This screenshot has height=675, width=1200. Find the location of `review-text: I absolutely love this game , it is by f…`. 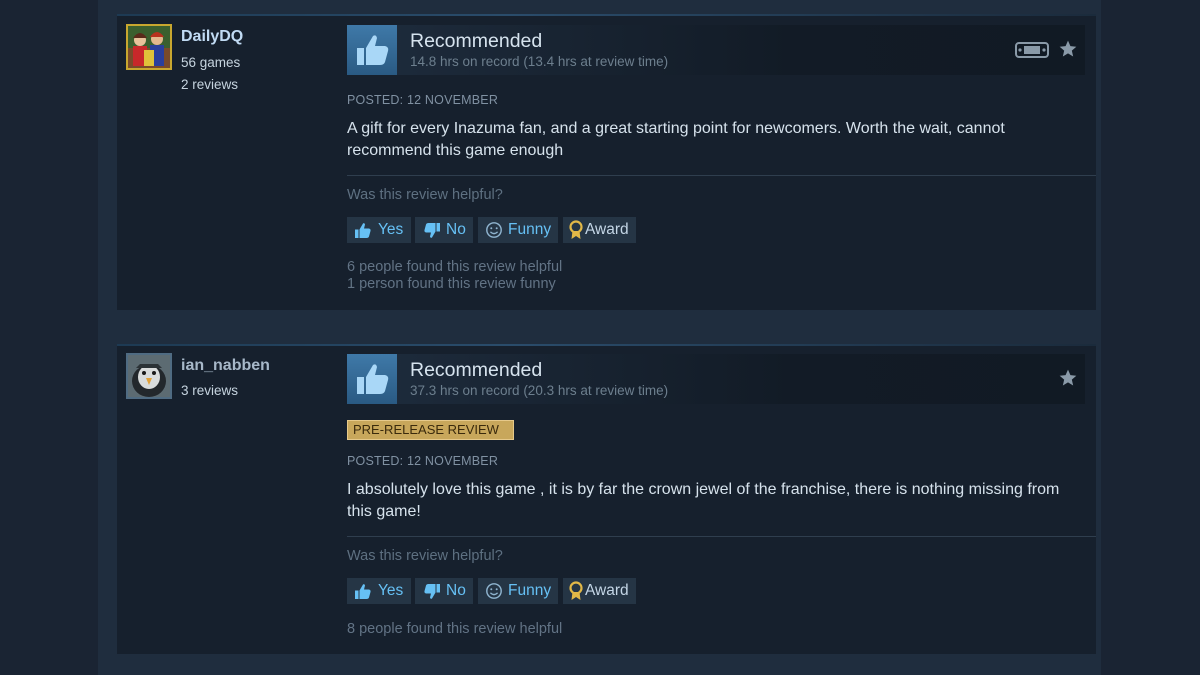

review-text: I absolutely love this game , it is by f… is located at coordinates (703, 500).